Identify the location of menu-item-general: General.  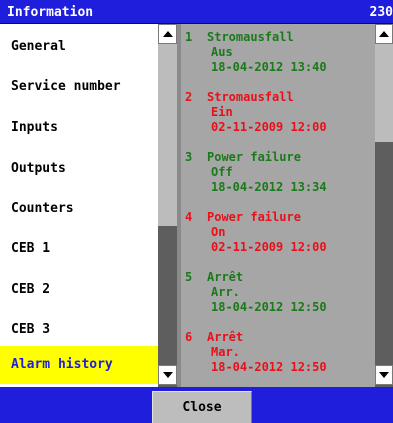
(79, 47).